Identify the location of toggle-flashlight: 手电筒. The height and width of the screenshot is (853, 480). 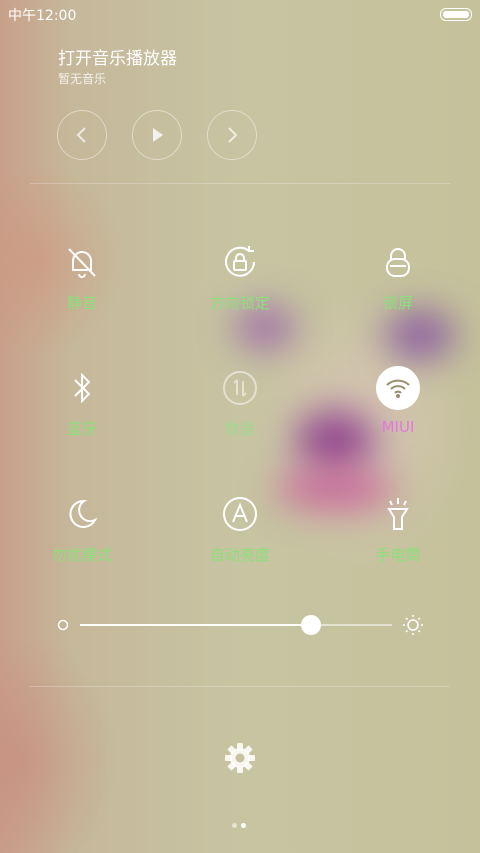
(398, 537).